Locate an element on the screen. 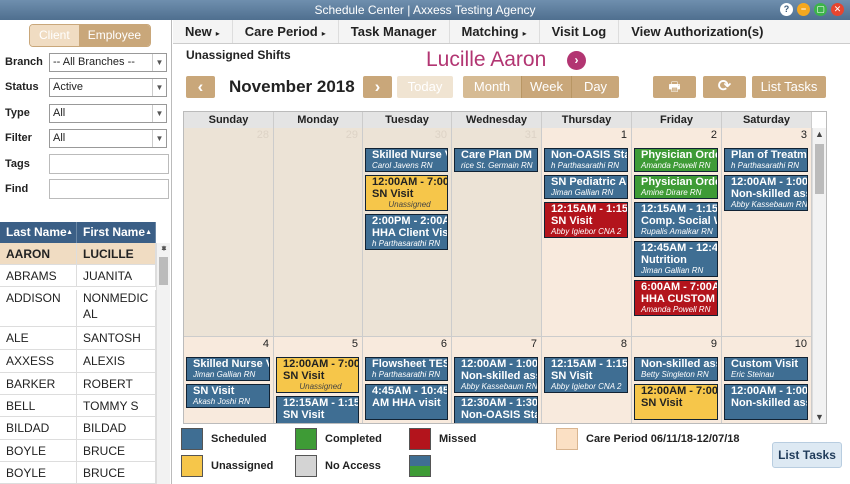 Image resolution: width=850 pixels, height=484 pixels. scroll-thumb is located at coordinates (819, 169).